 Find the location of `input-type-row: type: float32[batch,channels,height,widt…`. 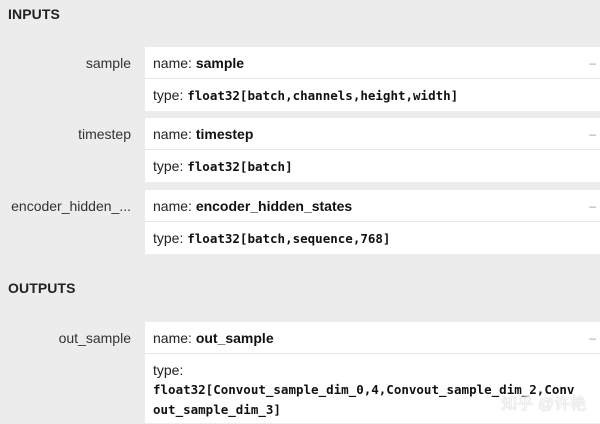

input-type-row: type: float32[batch,channels,height,widt… is located at coordinates (372, 95).